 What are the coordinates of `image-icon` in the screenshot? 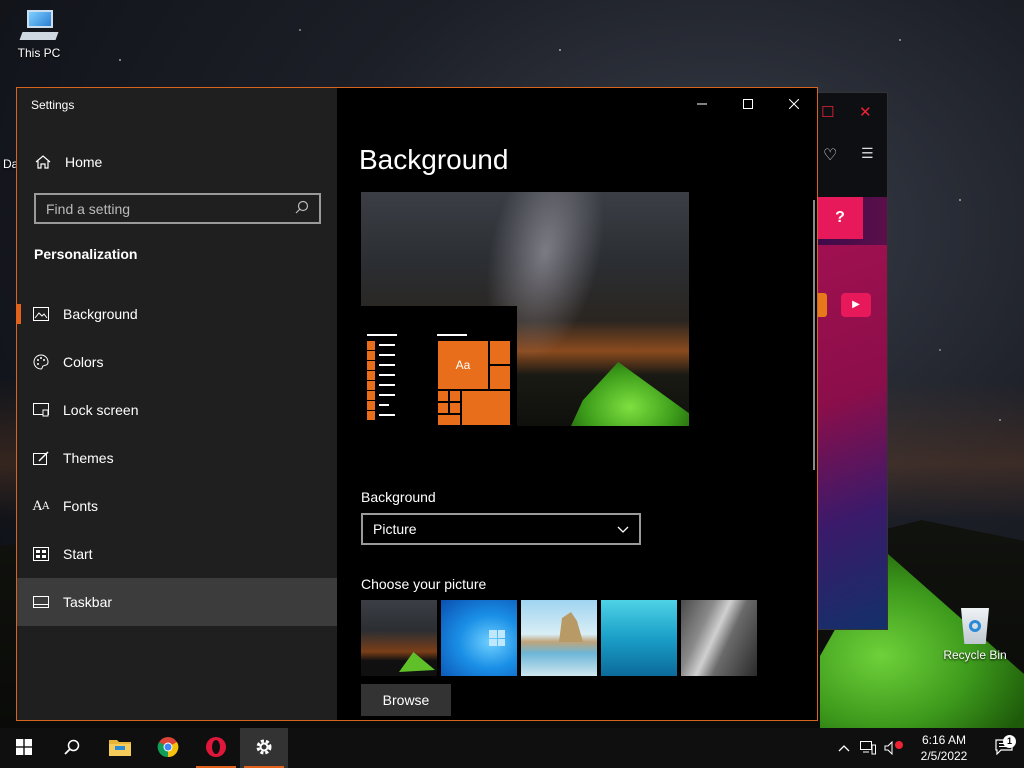 It's located at (41, 314).